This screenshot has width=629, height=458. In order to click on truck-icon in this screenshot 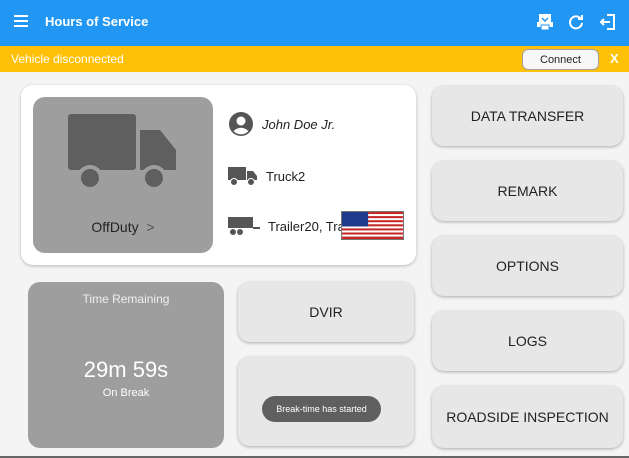, I will do `click(122, 152)`.